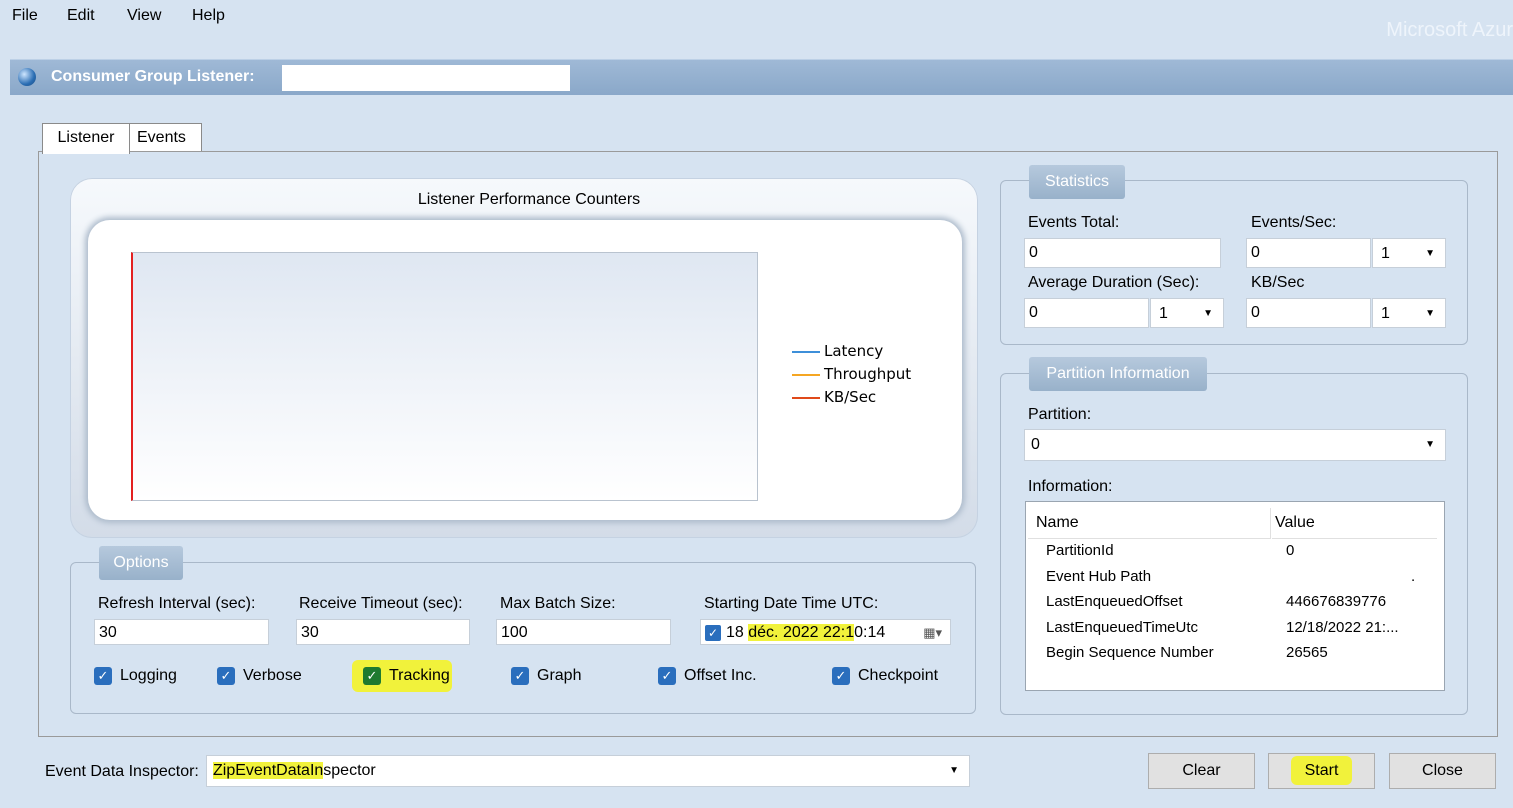 Image resolution: width=1513 pixels, height=808 pixels. I want to click on events-sec-input: 0, so click(1308, 253).